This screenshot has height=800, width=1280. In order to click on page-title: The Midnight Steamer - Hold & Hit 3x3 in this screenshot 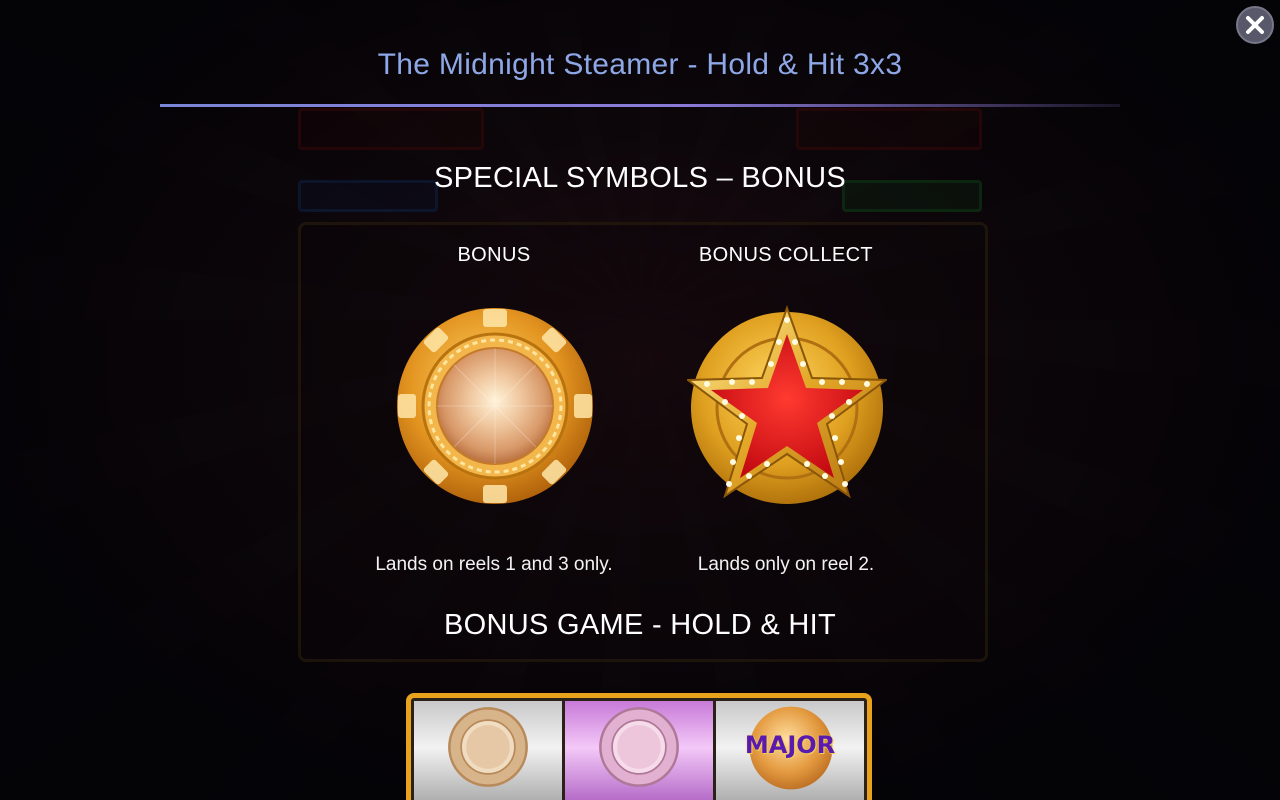, I will do `click(640, 64)`.